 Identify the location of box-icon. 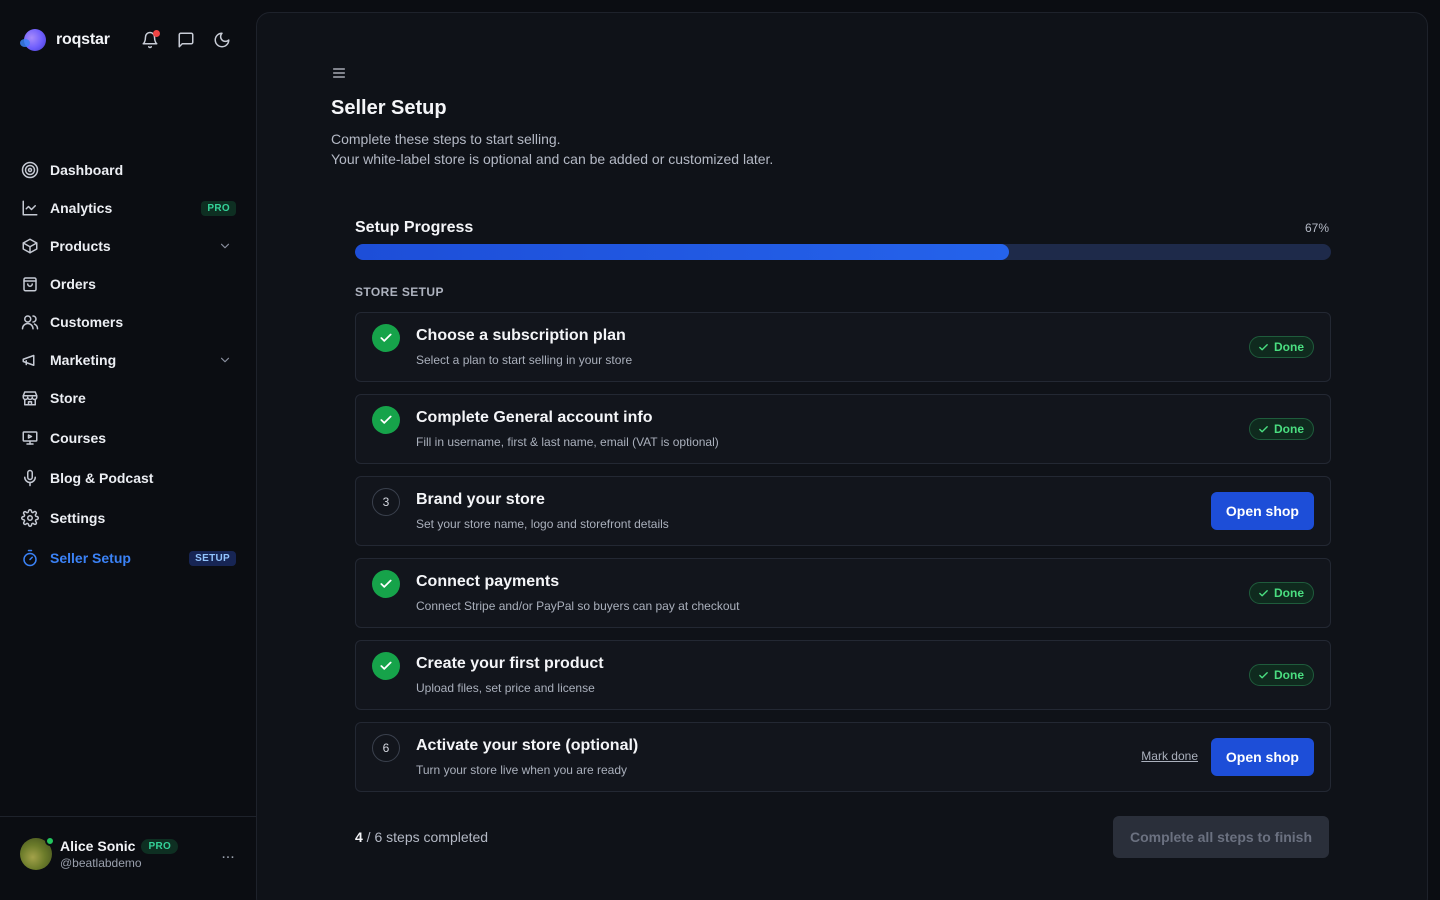
(30, 246).